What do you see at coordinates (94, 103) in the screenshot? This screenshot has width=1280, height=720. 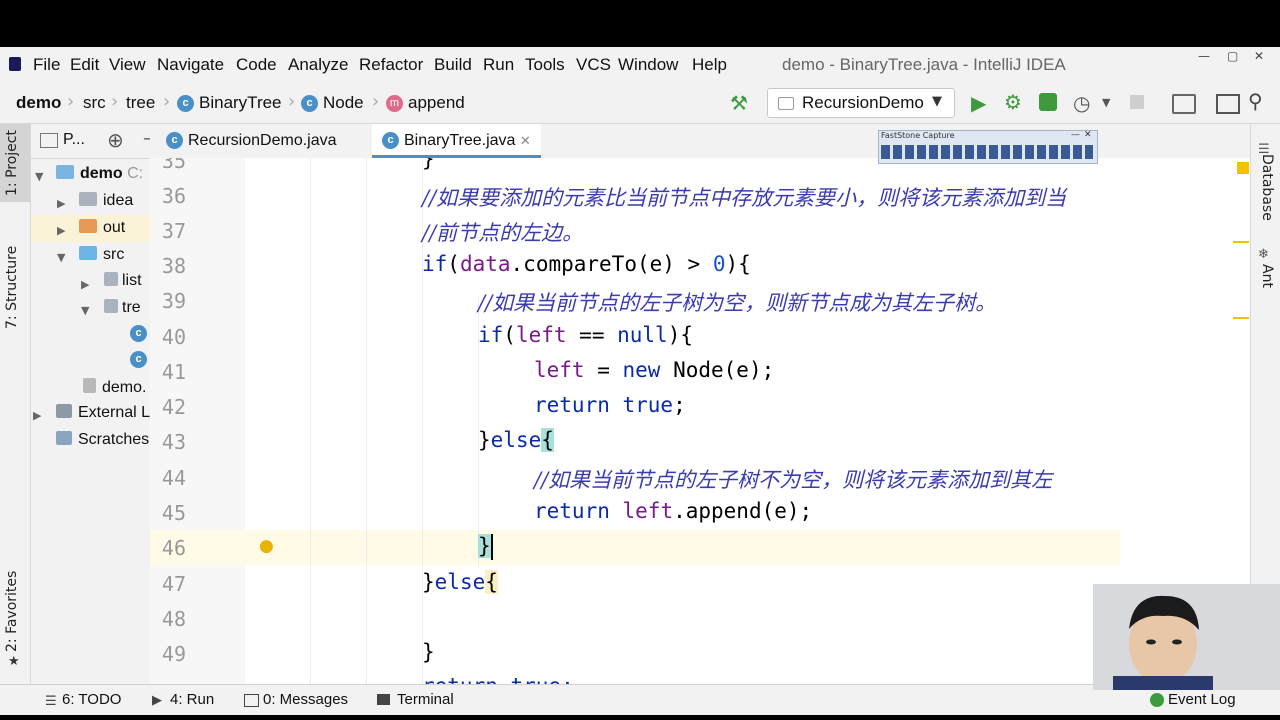 I see `breadcrumb-src: src` at bounding box center [94, 103].